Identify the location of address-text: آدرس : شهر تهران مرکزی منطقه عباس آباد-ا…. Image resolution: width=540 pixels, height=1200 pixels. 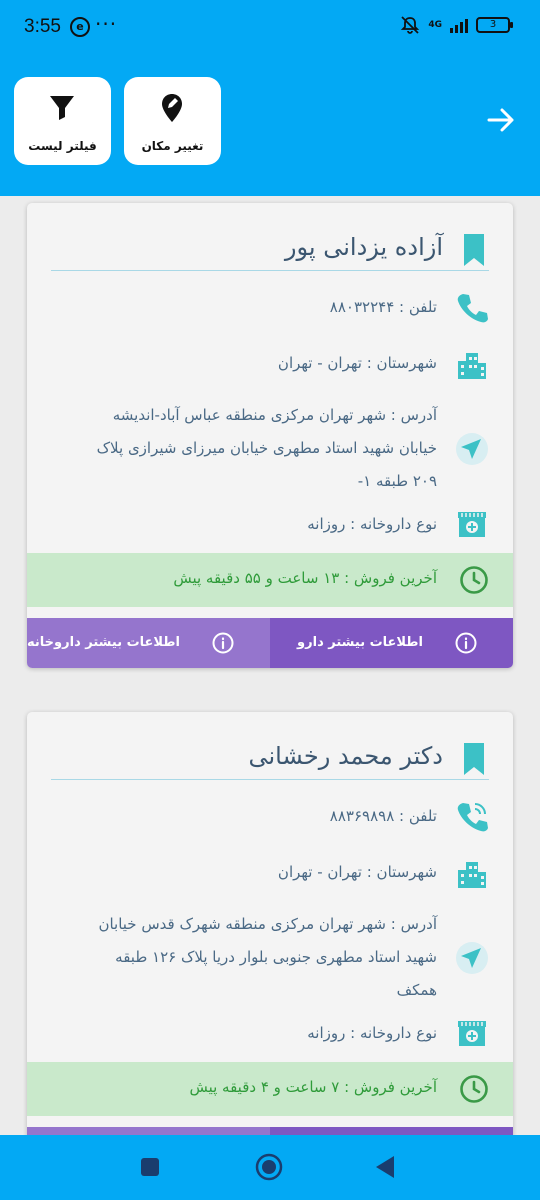
(244, 448).